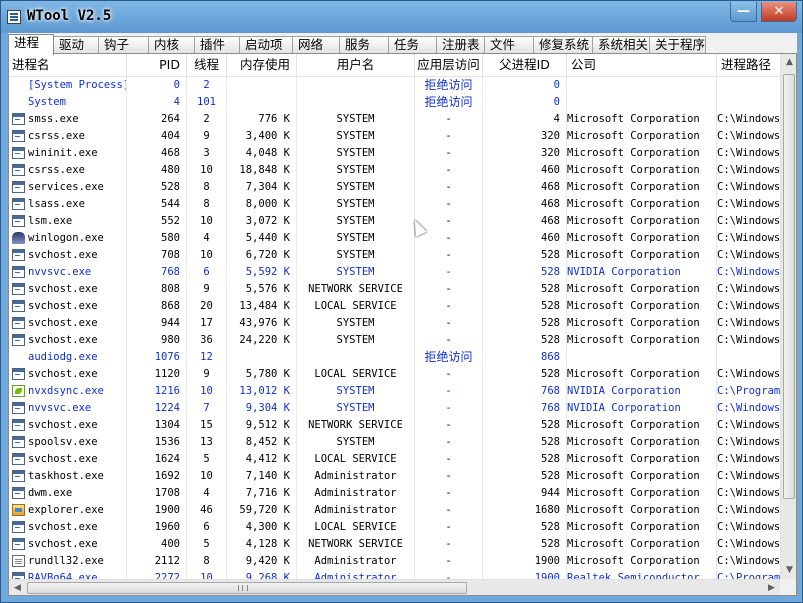  What do you see at coordinates (262, 510) in the screenshot?
I see `cell-memory: 59,720 K` at bounding box center [262, 510].